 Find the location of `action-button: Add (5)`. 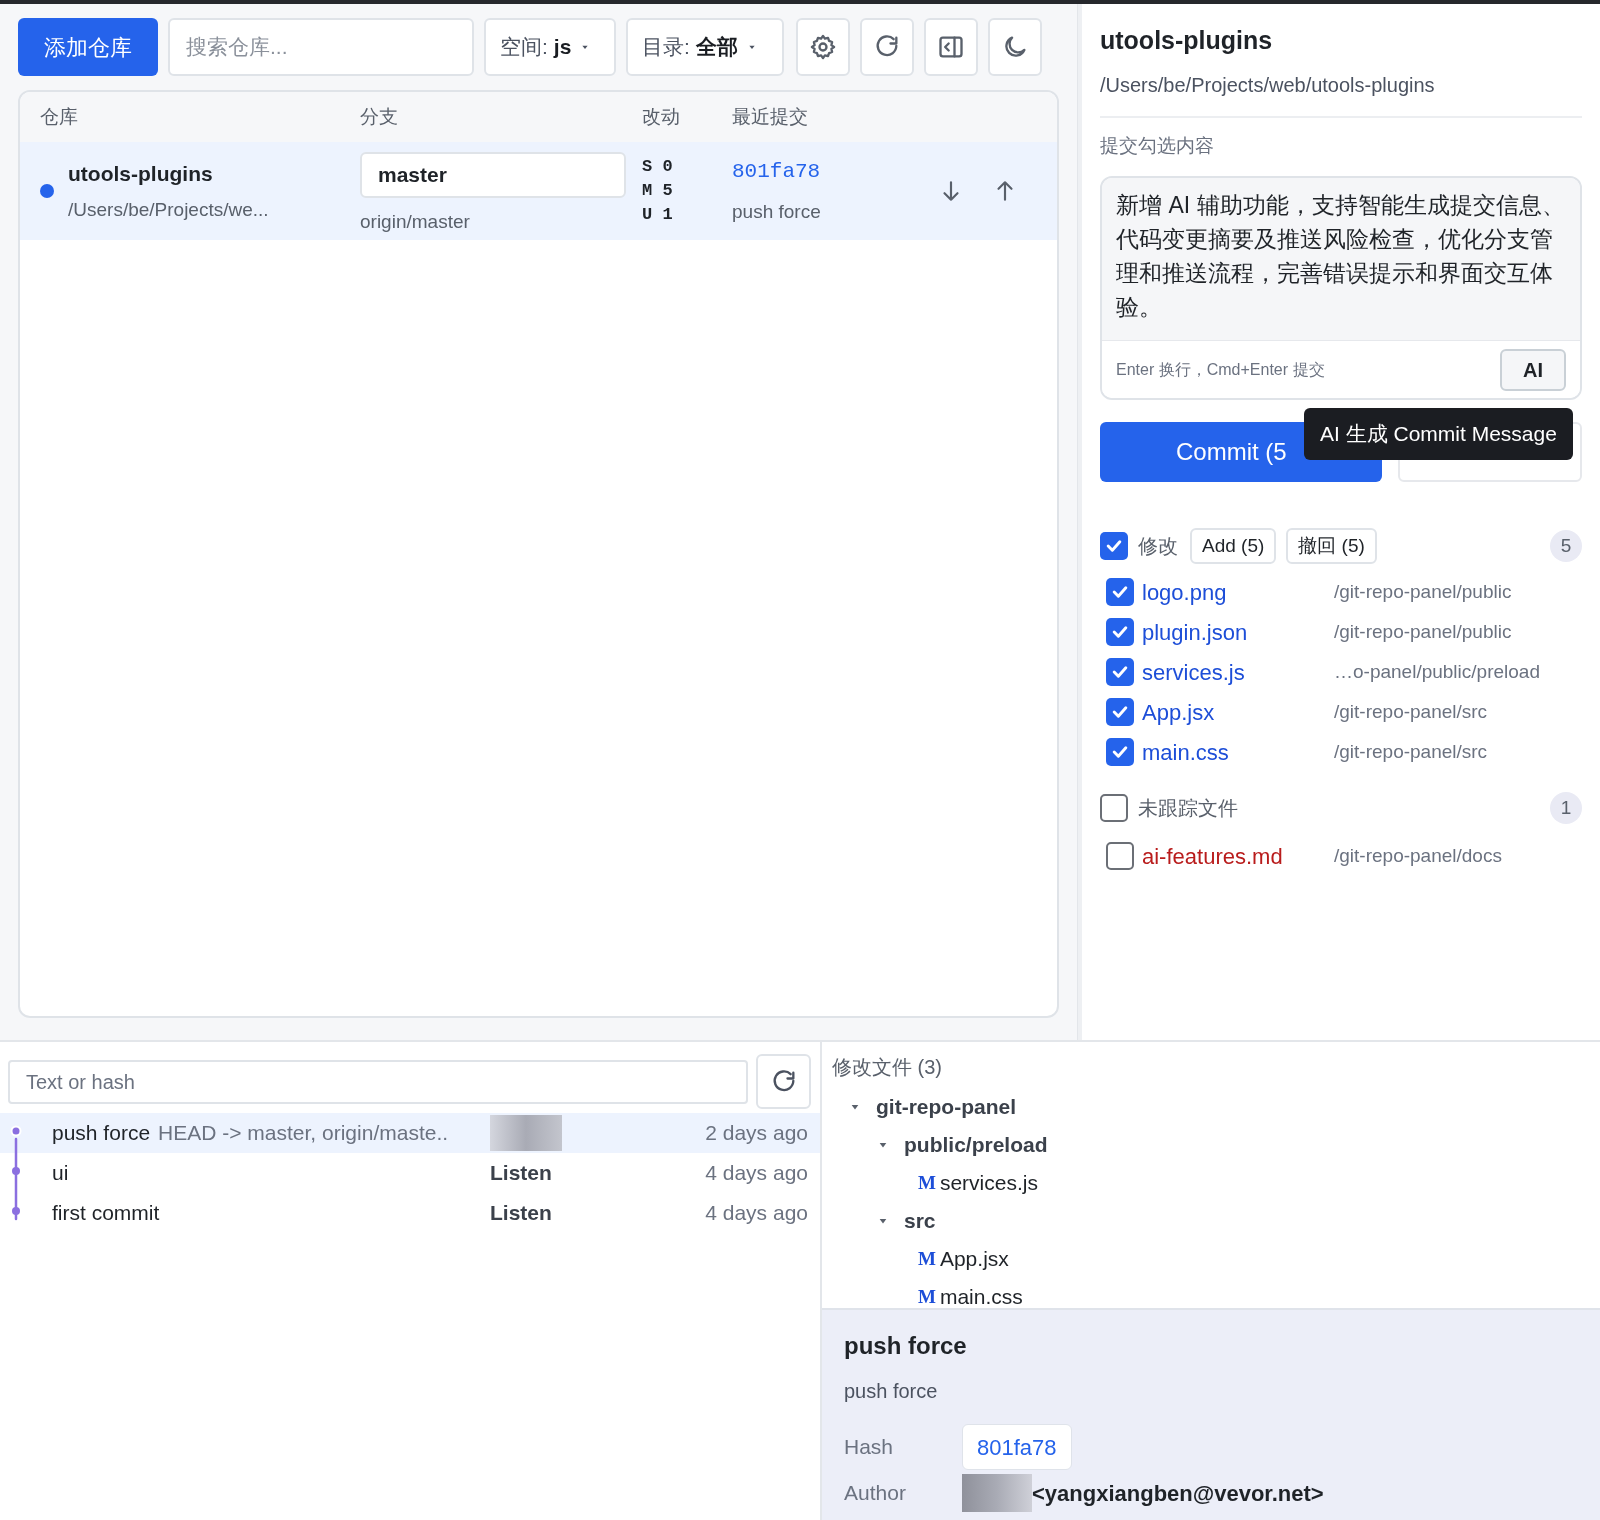

action-button: Add (5) is located at coordinates (1233, 546).